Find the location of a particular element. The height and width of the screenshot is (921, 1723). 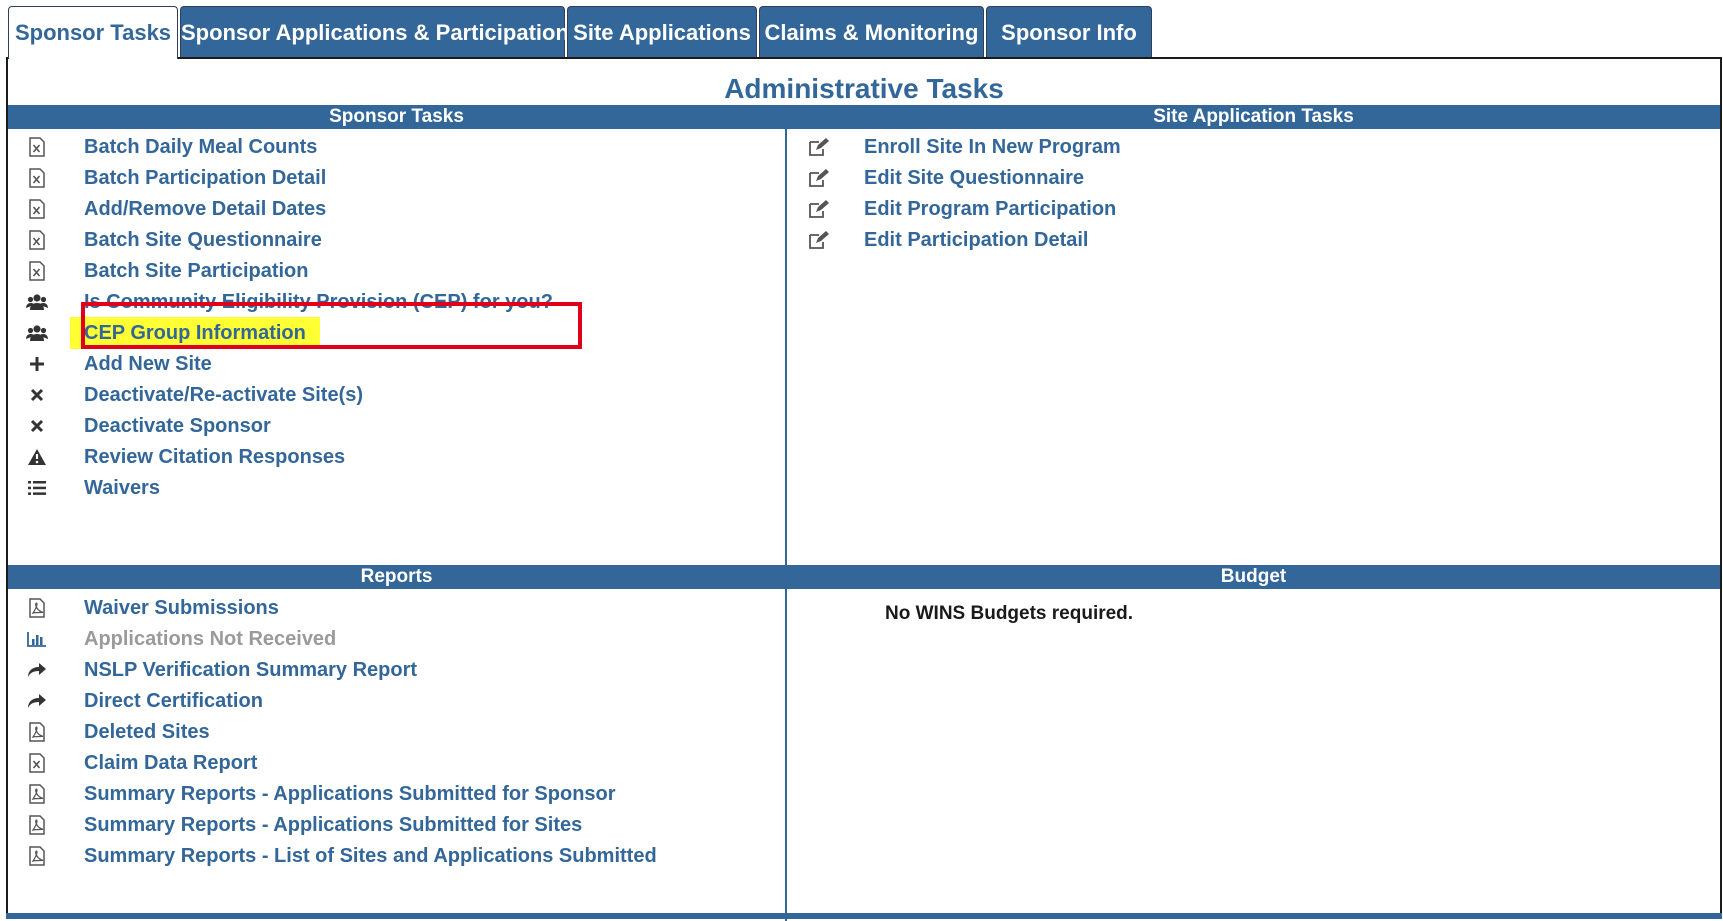

review-citation-responses-link: Review Citation Responses is located at coordinates (214, 457).